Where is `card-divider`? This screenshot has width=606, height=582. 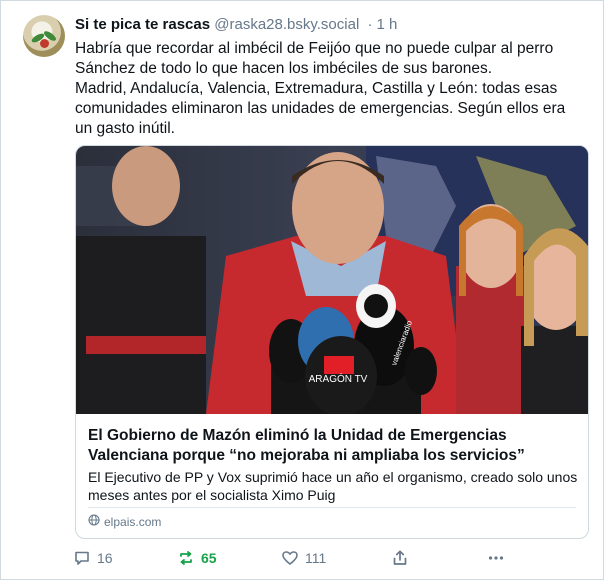
card-divider is located at coordinates (332, 507).